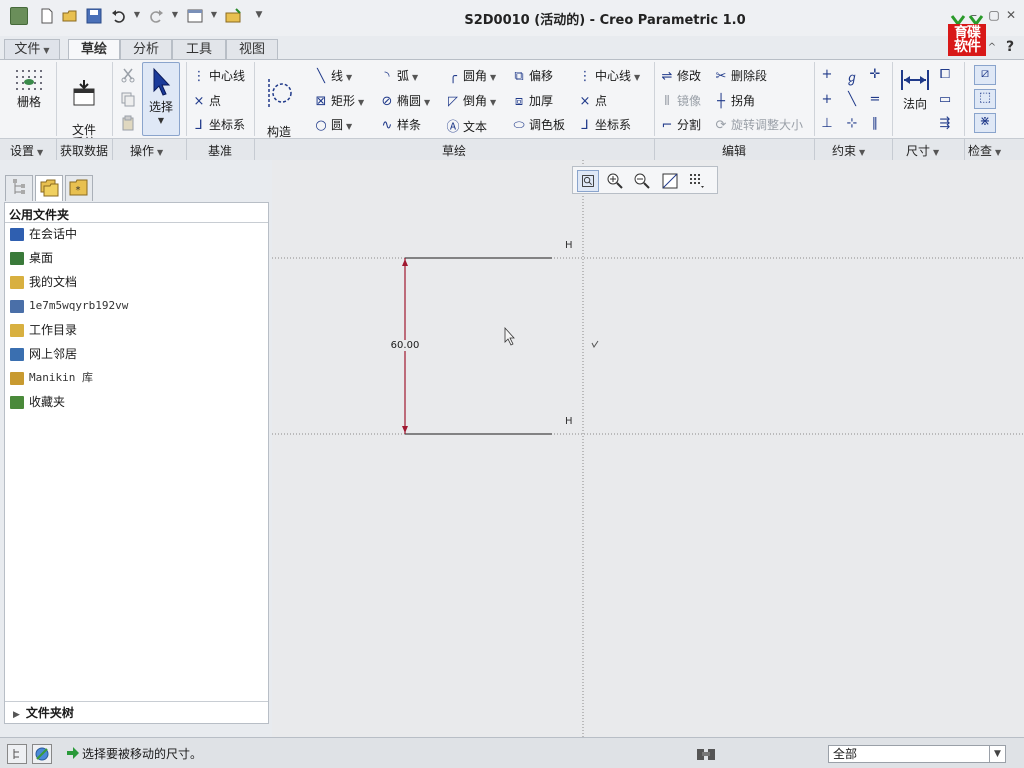  What do you see at coordinates (758, 124) in the screenshot?
I see `rotate-resize-button: ⟳ 旋转调整大小` at bounding box center [758, 124].